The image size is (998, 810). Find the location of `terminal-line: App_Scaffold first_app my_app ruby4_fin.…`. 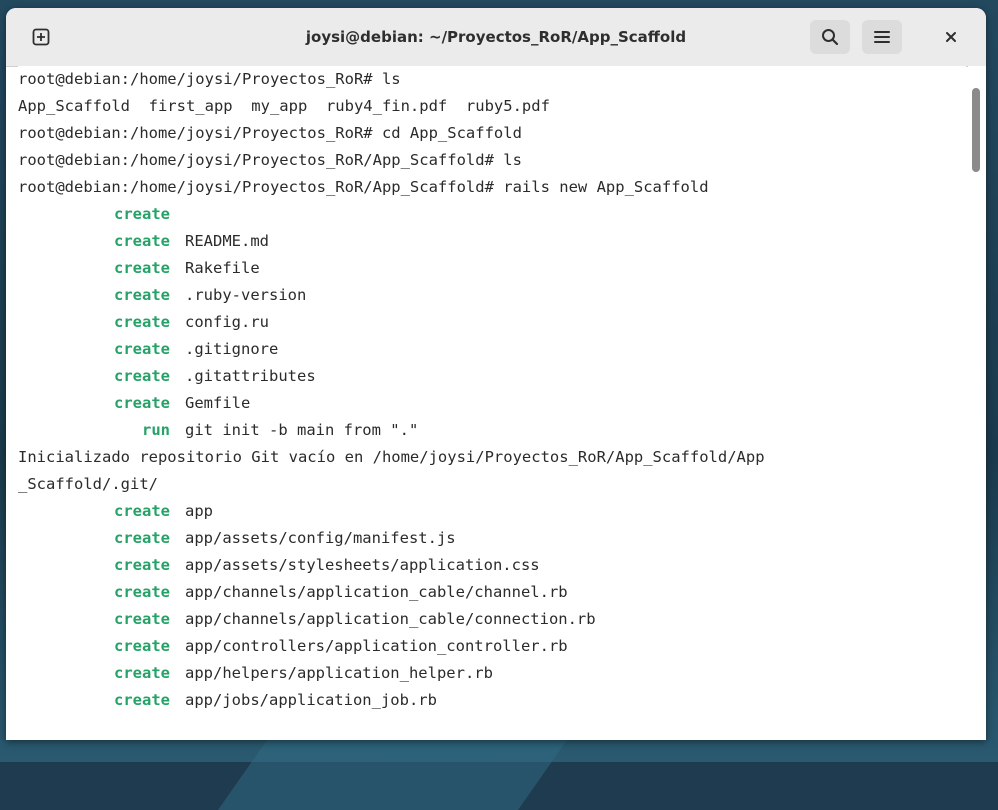

terminal-line: App_Scaffold first_app my_app ruby4_fin.… is located at coordinates (492, 106).